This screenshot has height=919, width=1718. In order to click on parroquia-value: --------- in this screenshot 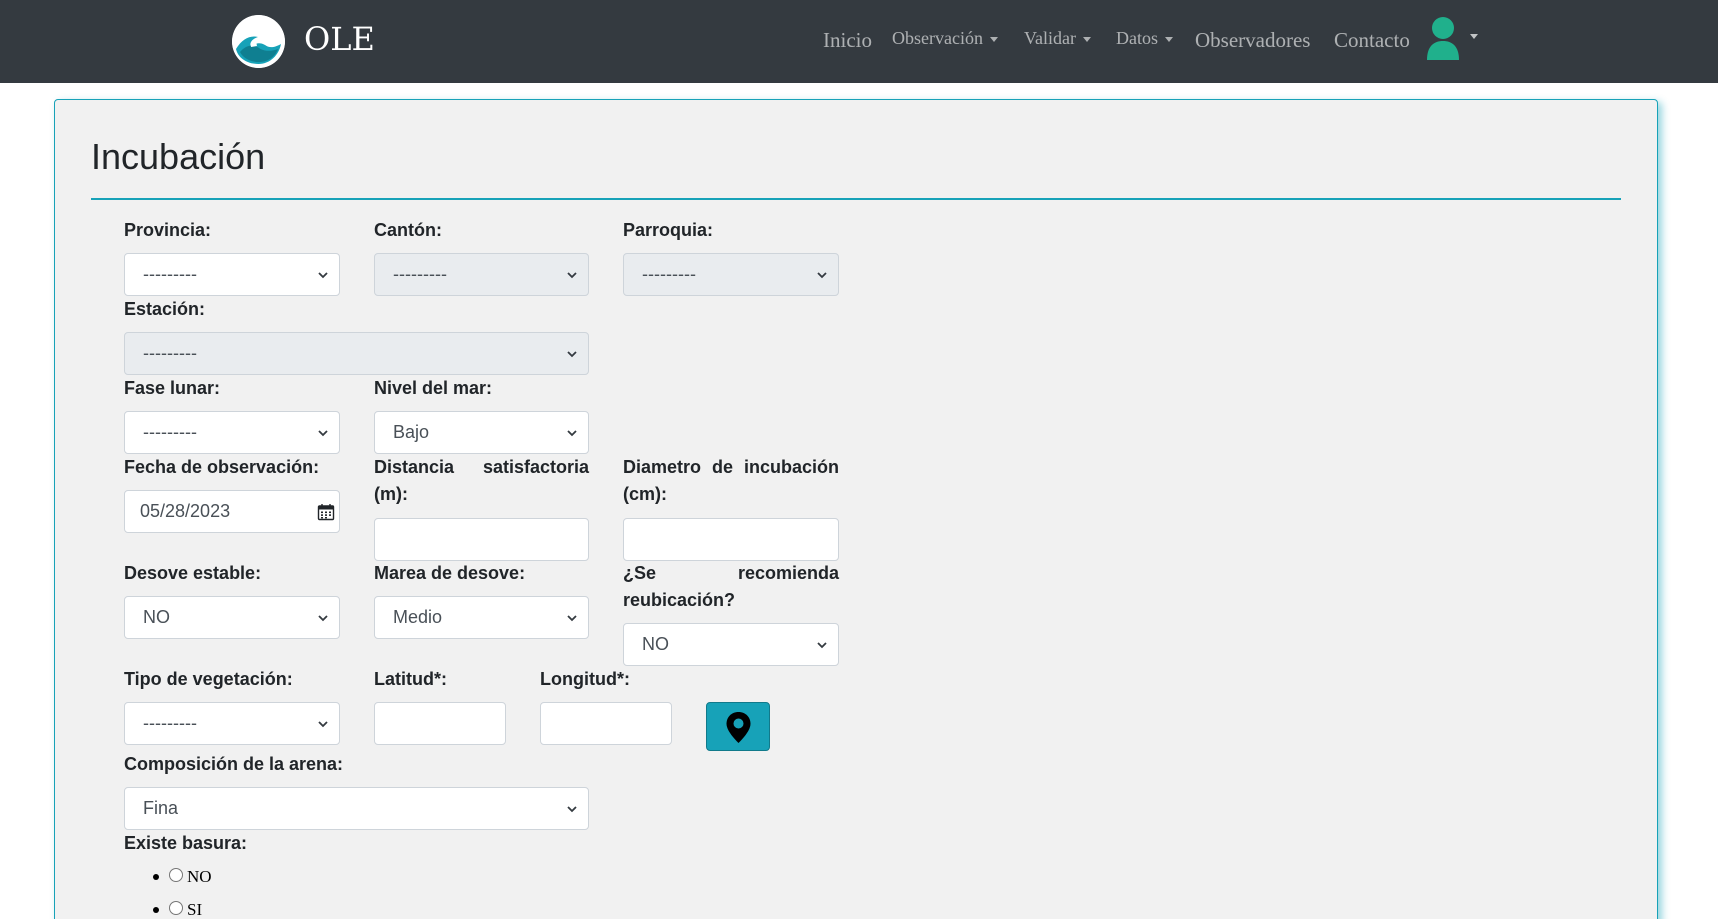, I will do `click(669, 274)`.